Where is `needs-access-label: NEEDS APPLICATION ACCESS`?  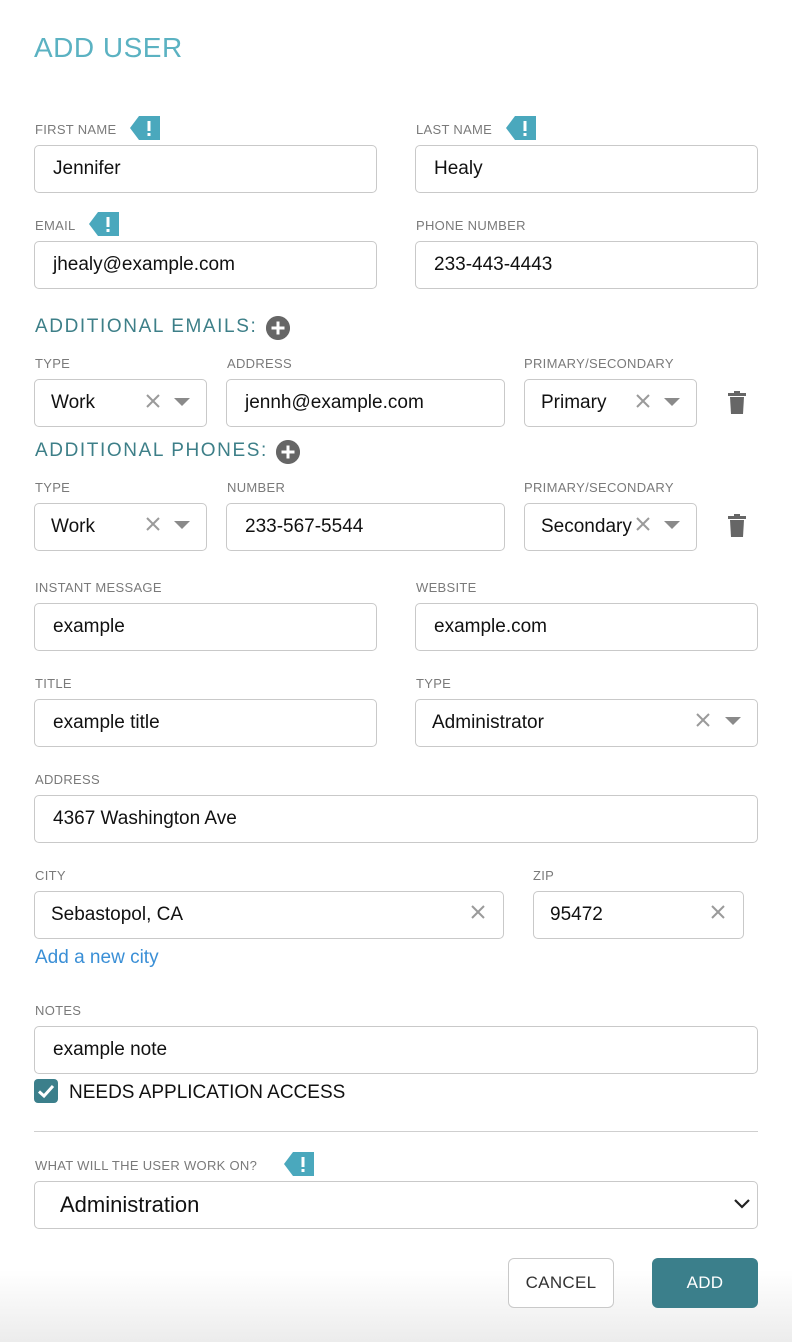 needs-access-label: NEEDS APPLICATION ACCESS is located at coordinates (207, 1092).